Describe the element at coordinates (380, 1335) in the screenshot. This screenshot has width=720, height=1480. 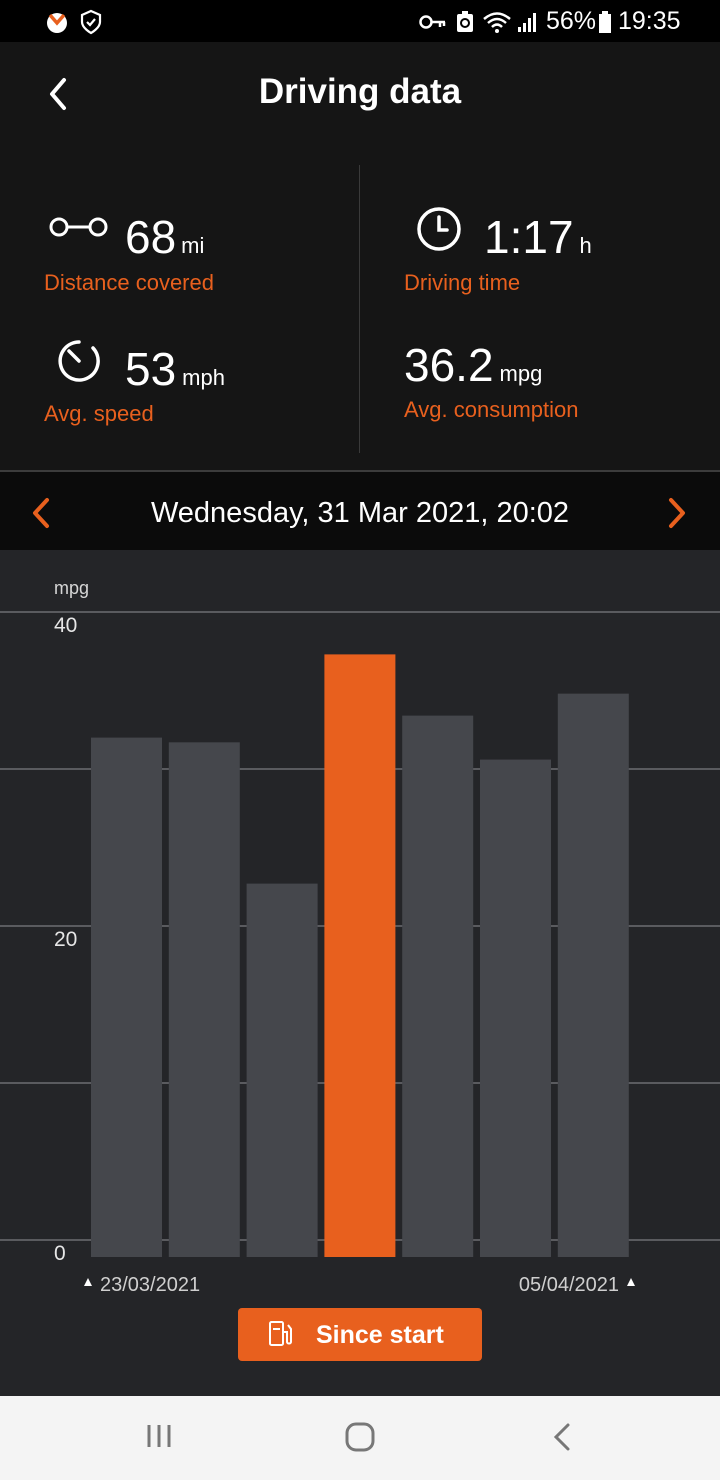
I see `since-start-label: Since start` at that location.